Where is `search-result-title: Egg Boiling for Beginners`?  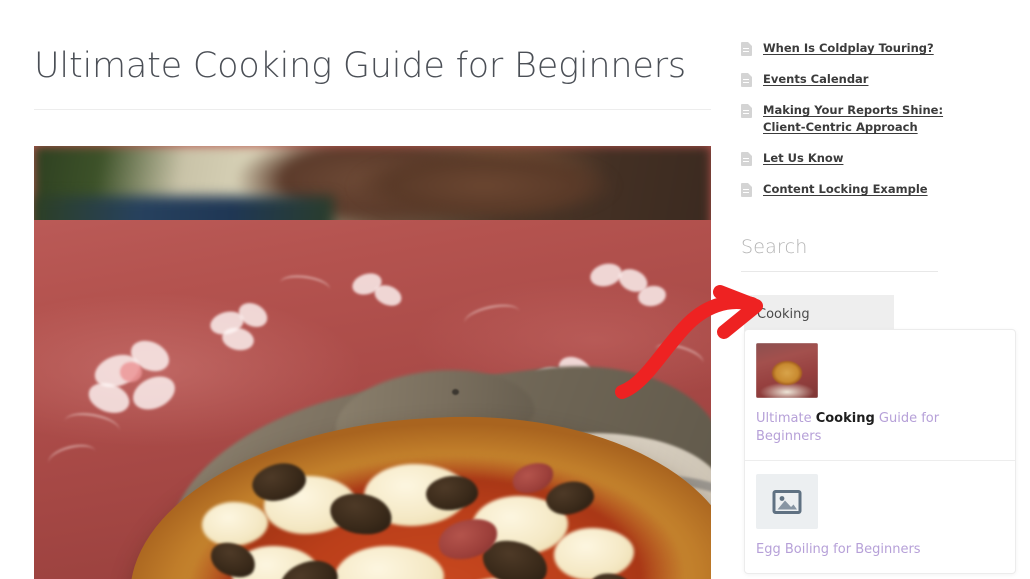
search-result-title: Egg Boiling for Beginners is located at coordinates (880, 550).